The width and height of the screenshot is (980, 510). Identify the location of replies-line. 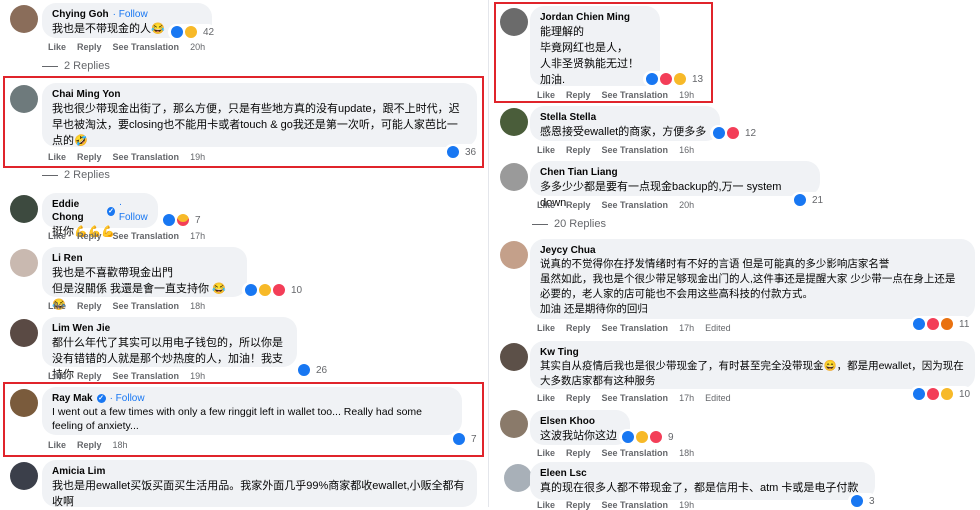
(540, 224).